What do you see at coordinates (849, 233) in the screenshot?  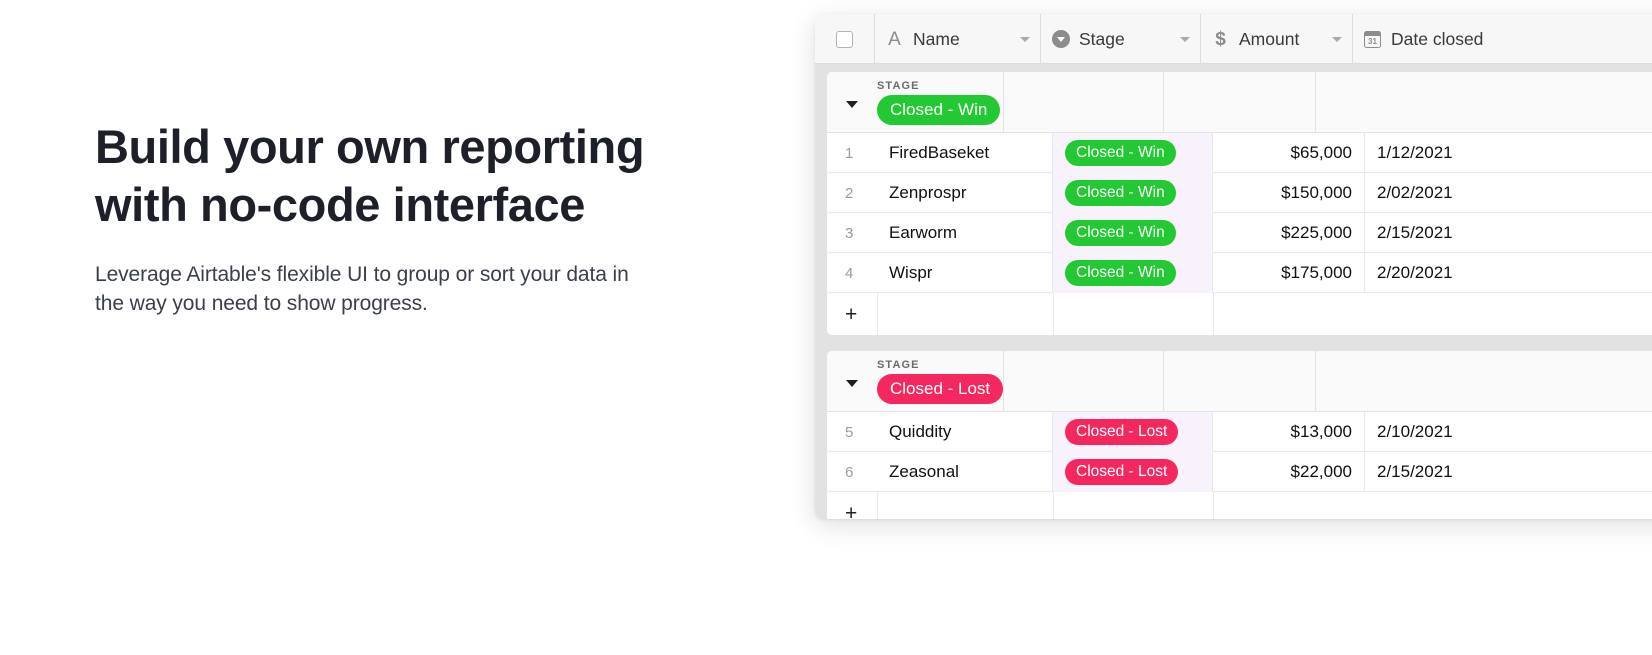 I see `row-number: 3` at bounding box center [849, 233].